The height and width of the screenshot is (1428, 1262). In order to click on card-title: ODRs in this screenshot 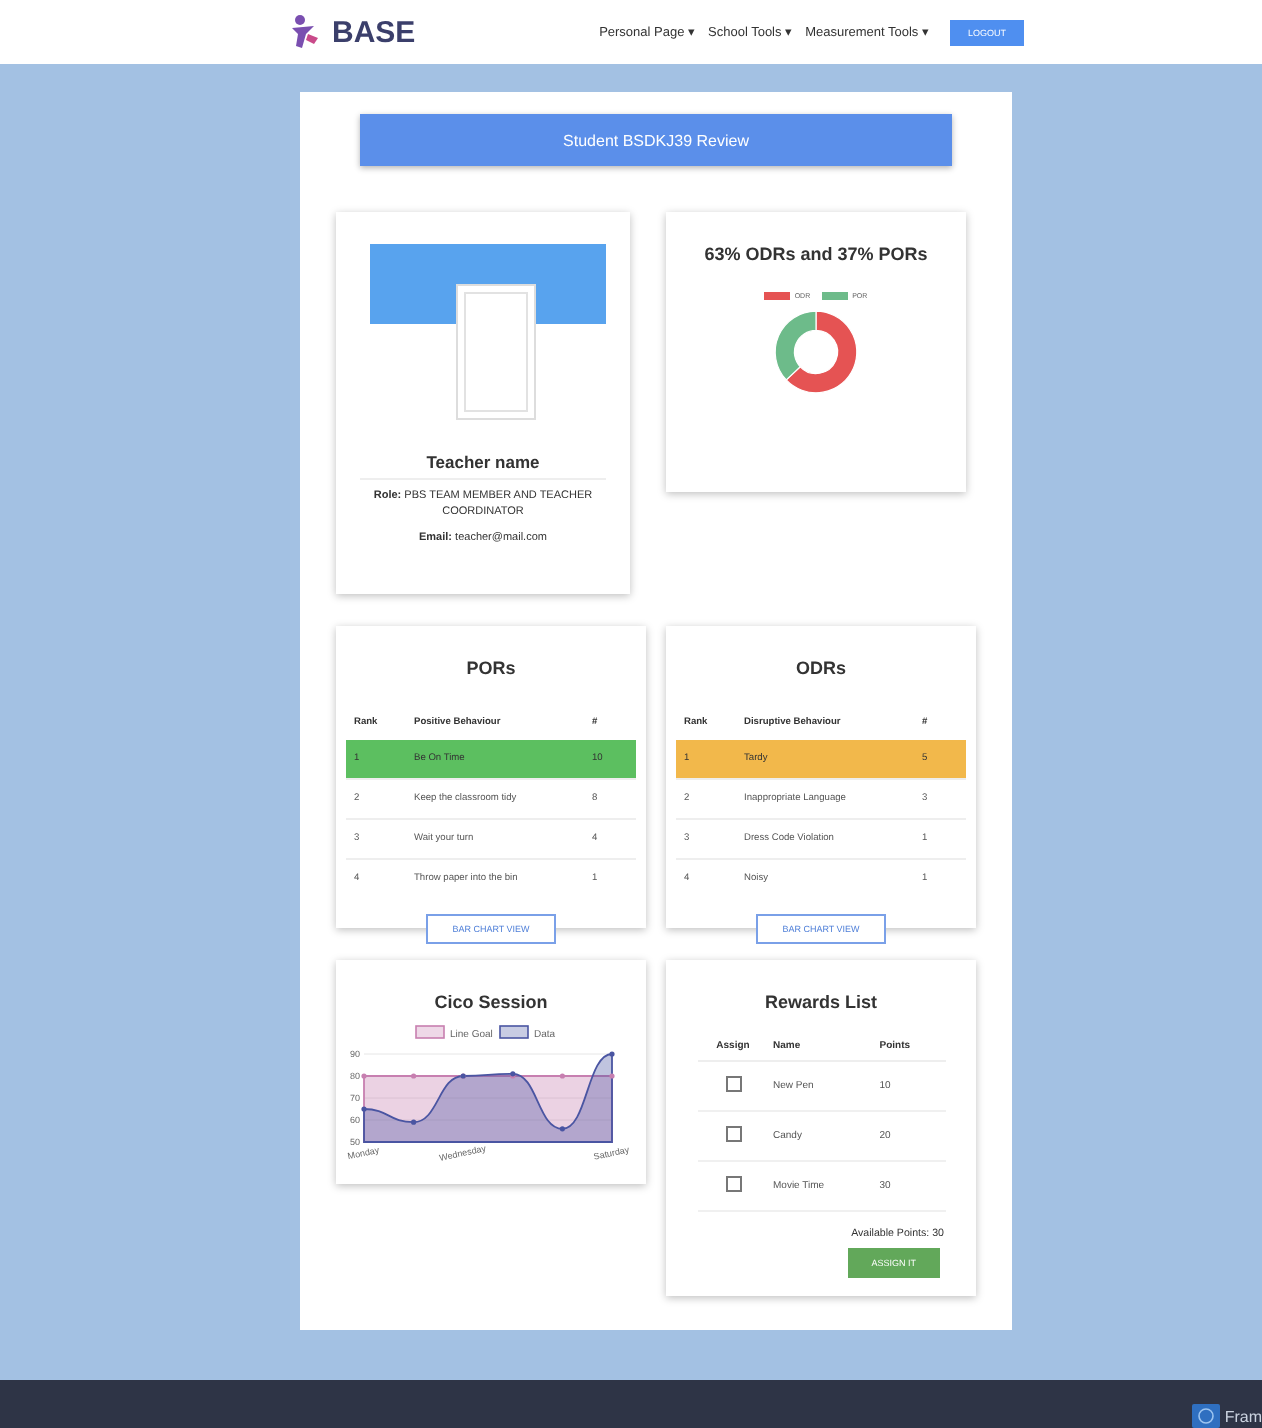, I will do `click(820, 668)`.